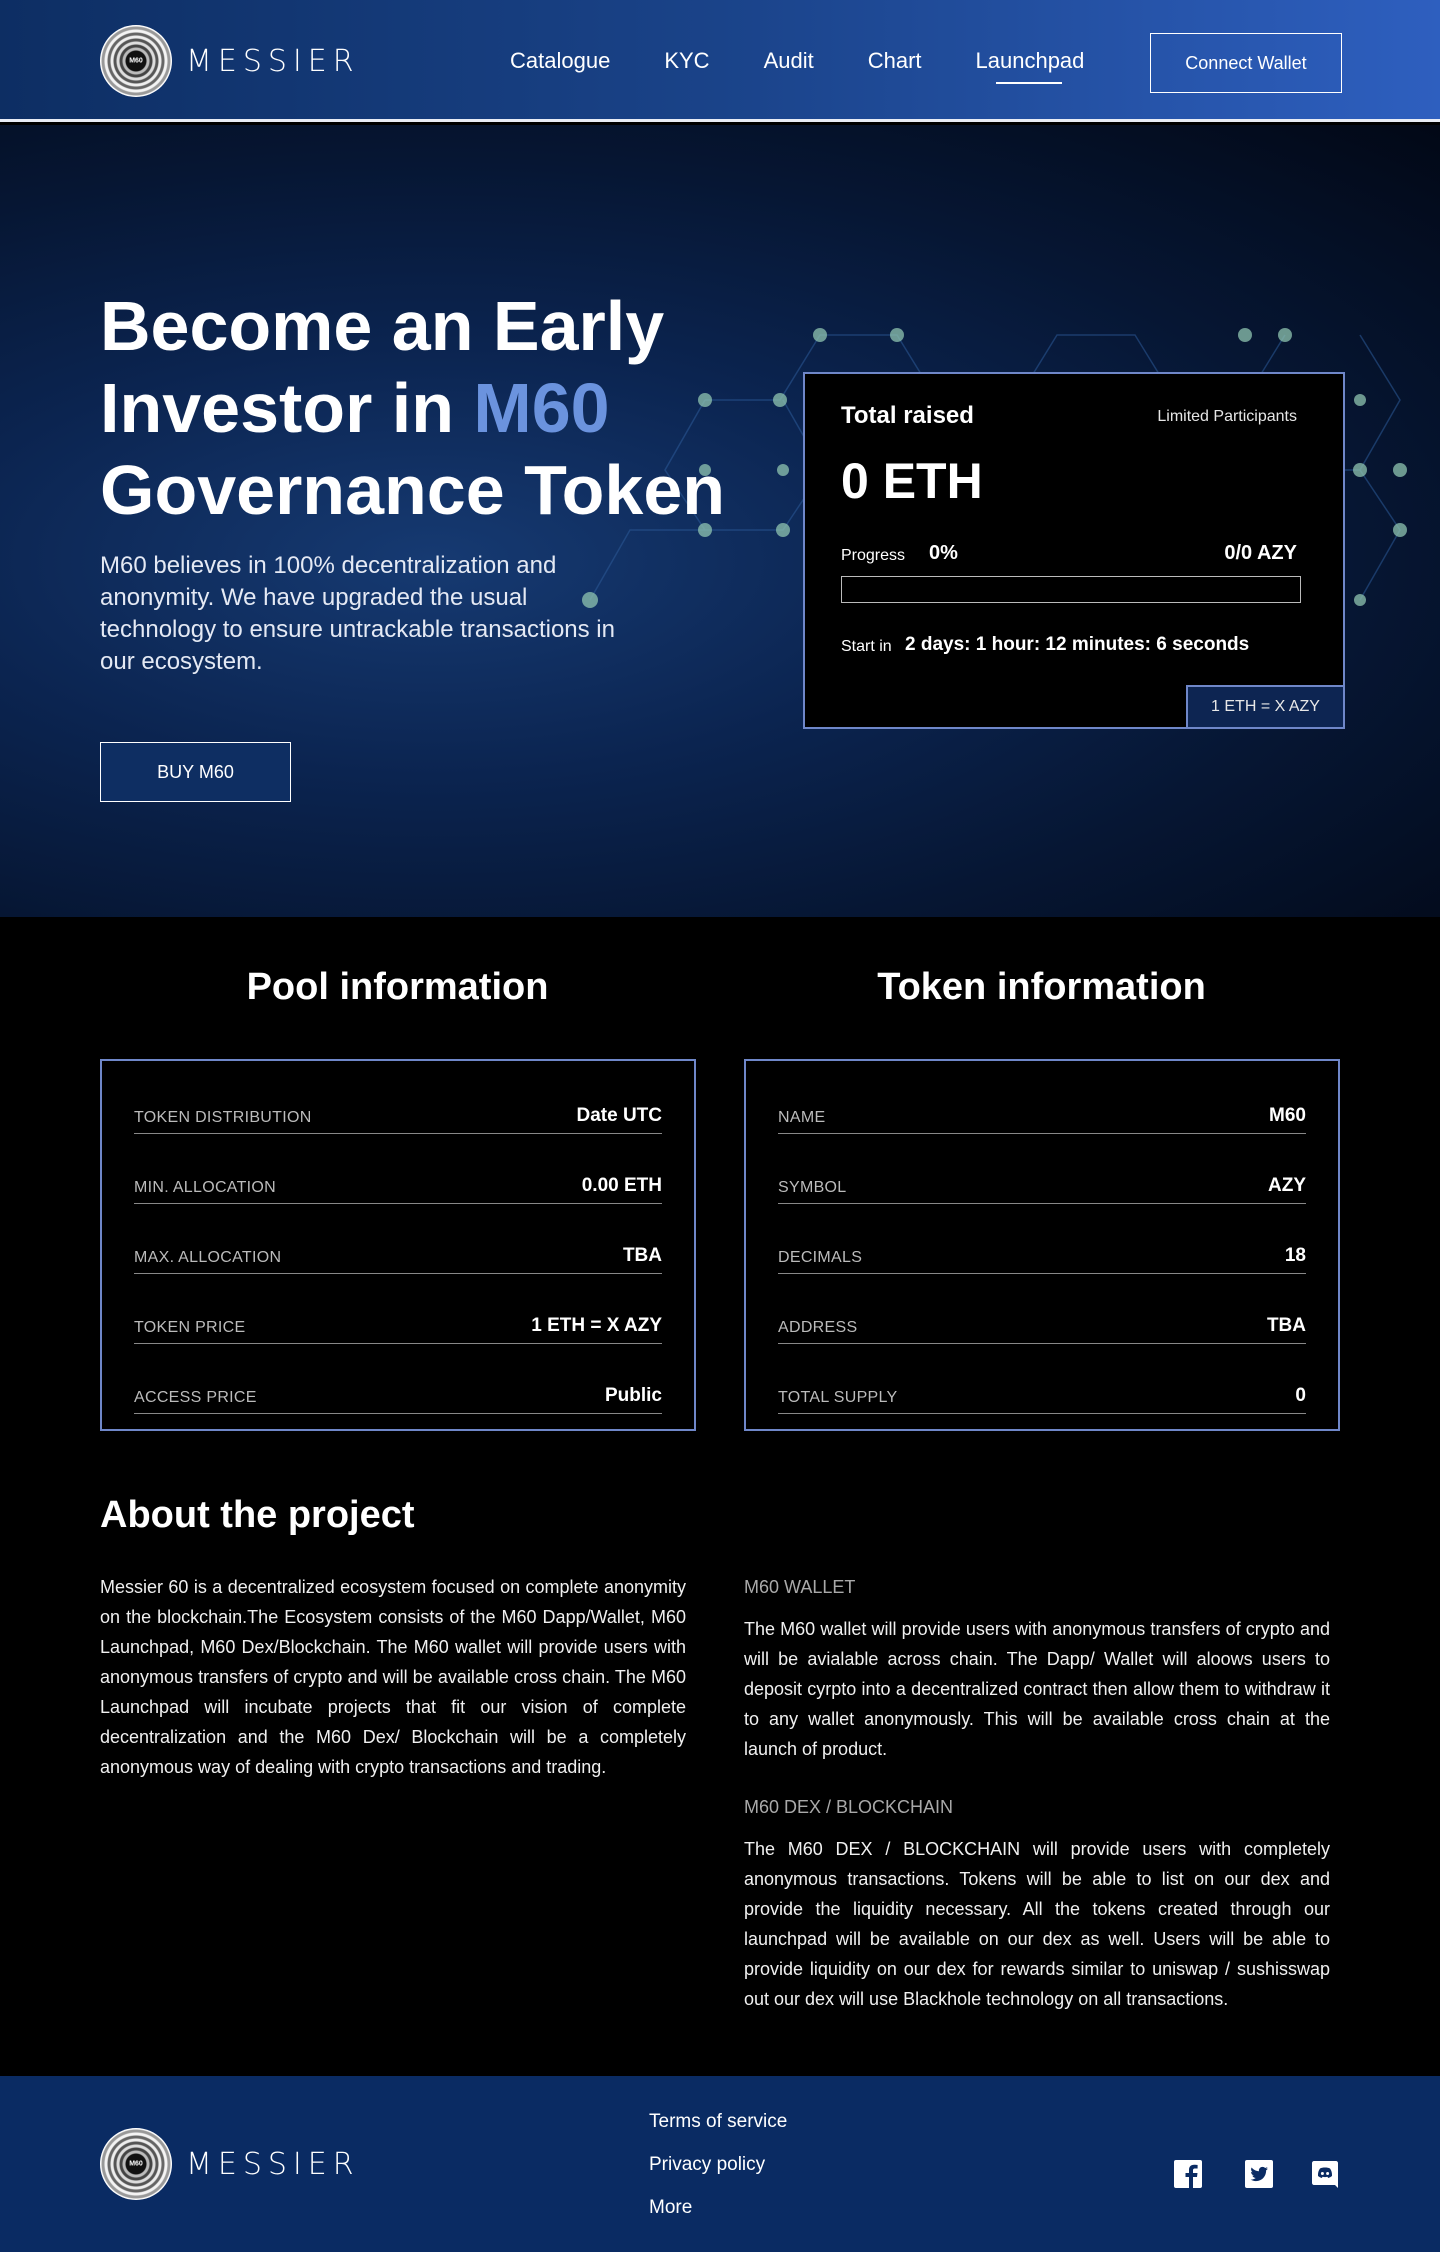 The image size is (1440, 2252). I want to click on token-row-label: DECIMALS, so click(820, 1257).